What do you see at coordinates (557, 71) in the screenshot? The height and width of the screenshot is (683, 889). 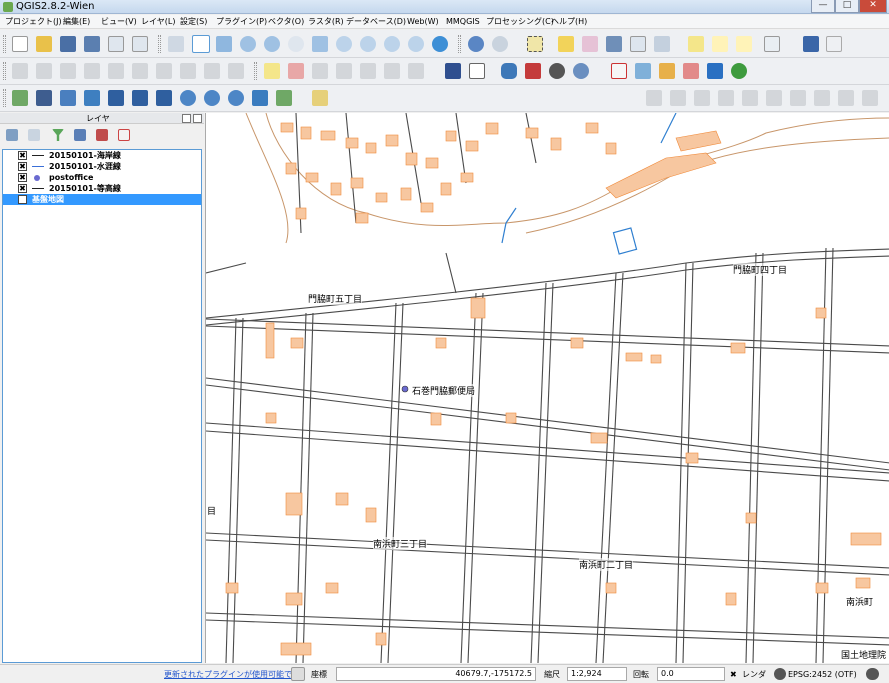 I see `processing-toolbox-icon` at bounding box center [557, 71].